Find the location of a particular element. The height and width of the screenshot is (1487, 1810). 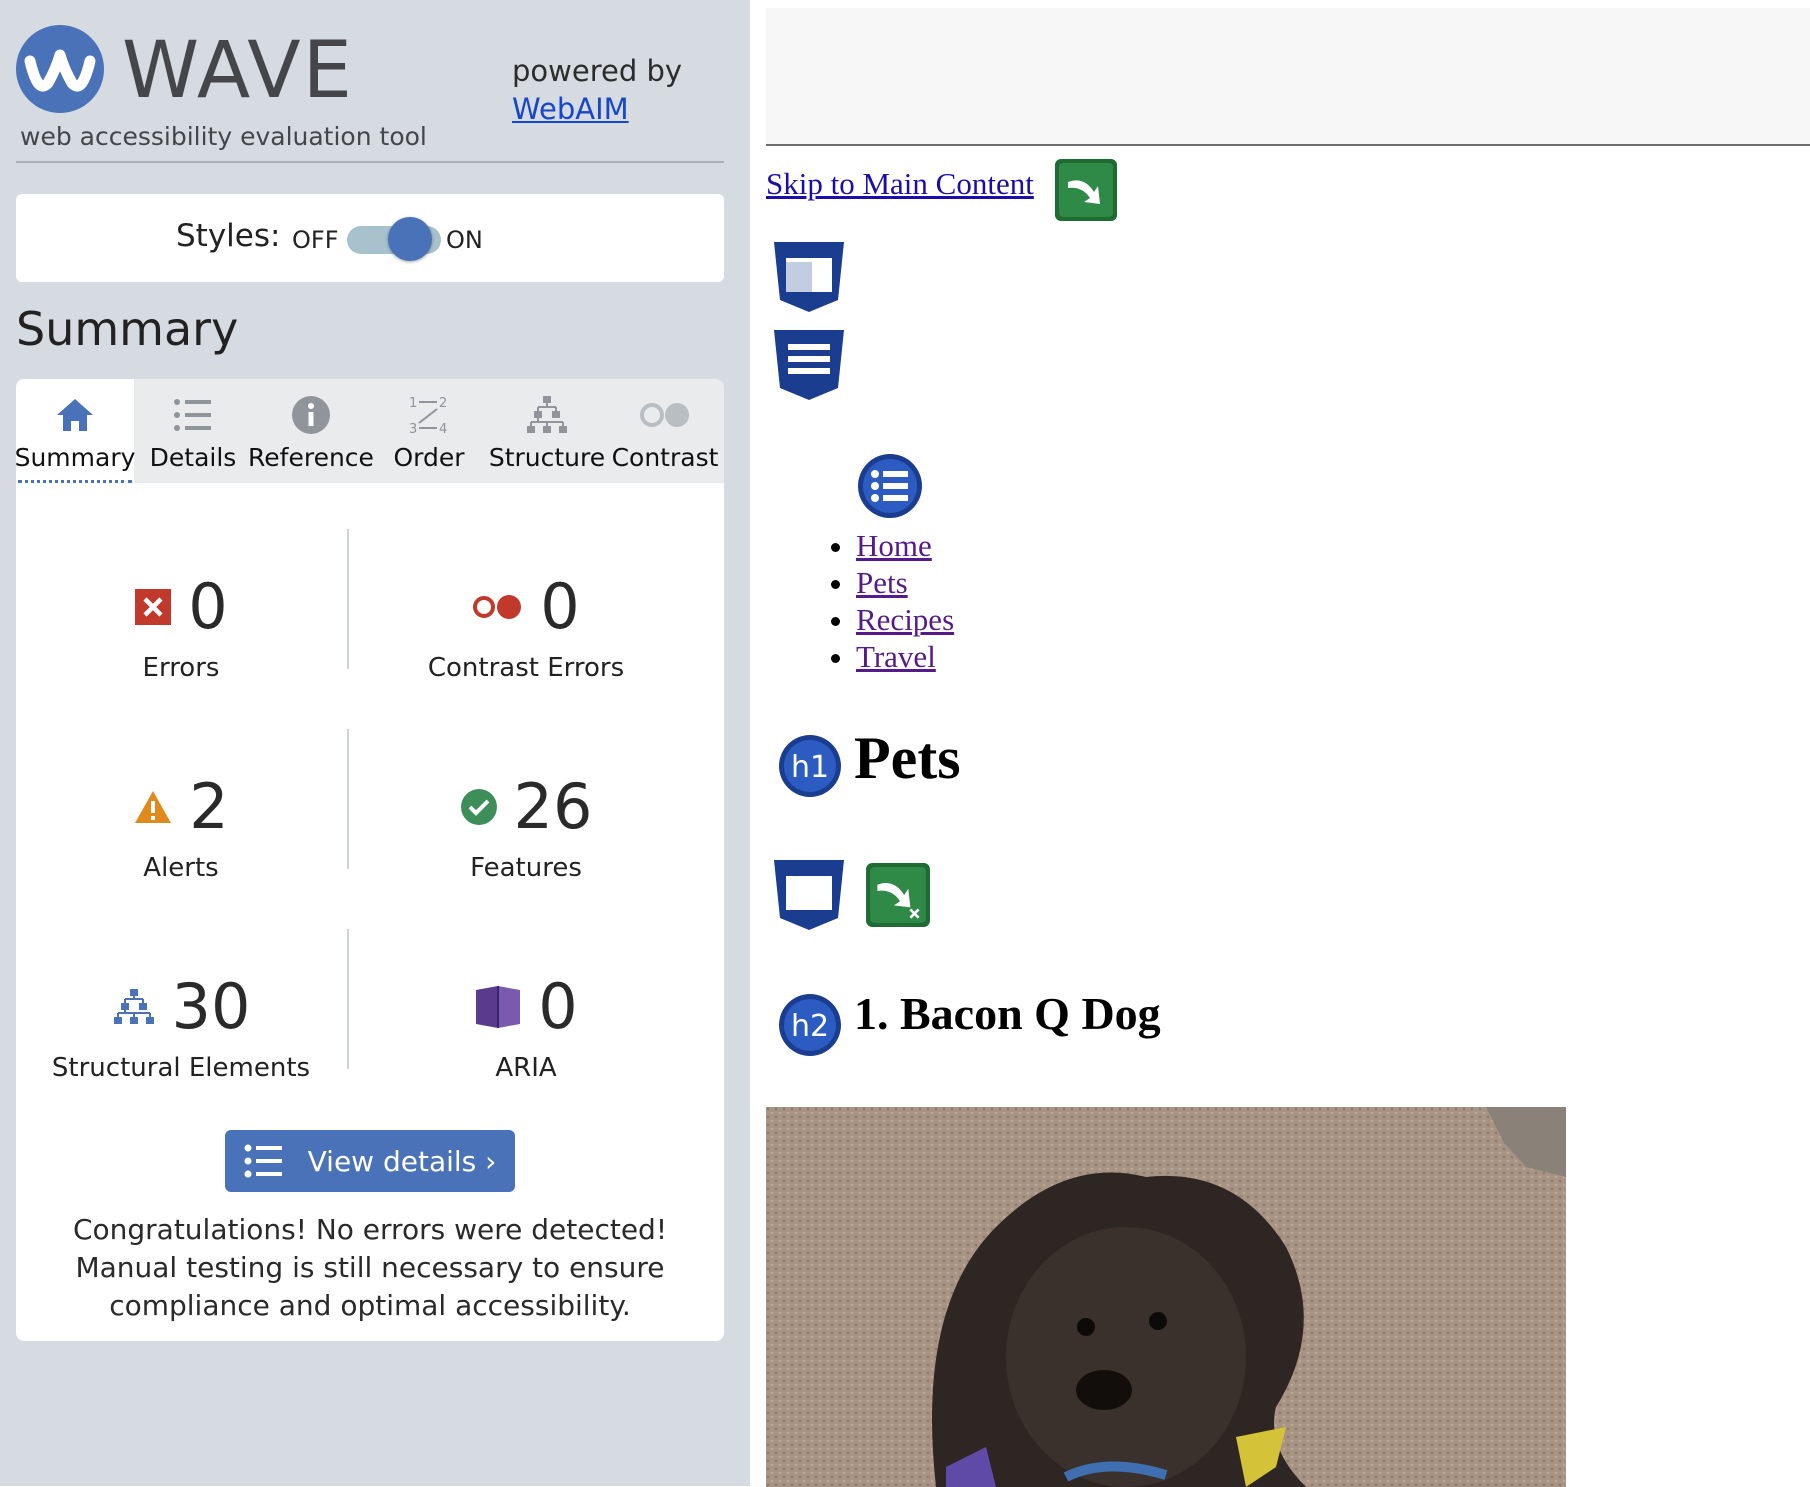

page-title: Pets is located at coordinates (907, 758).